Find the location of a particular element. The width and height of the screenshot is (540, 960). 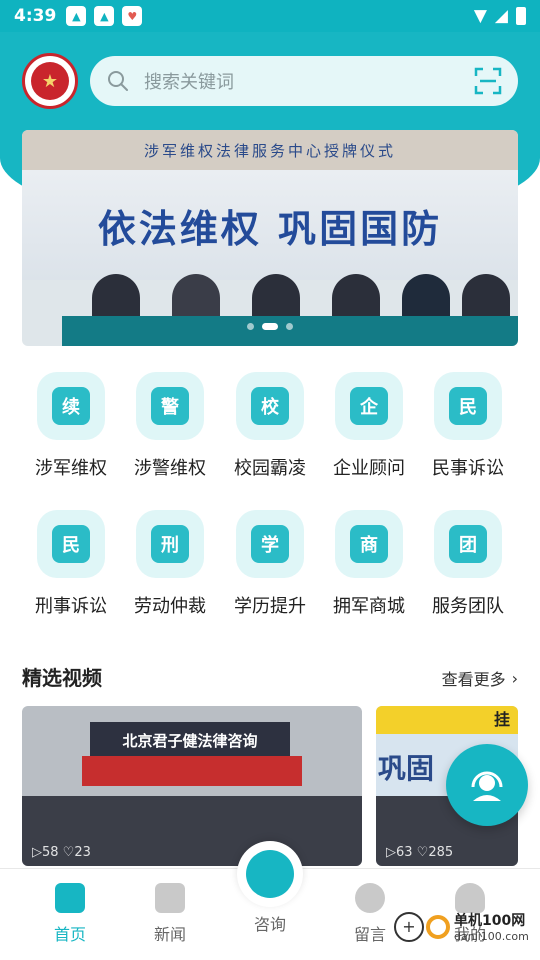

tab-consult: 咨询 is located at coordinates (270, 888).